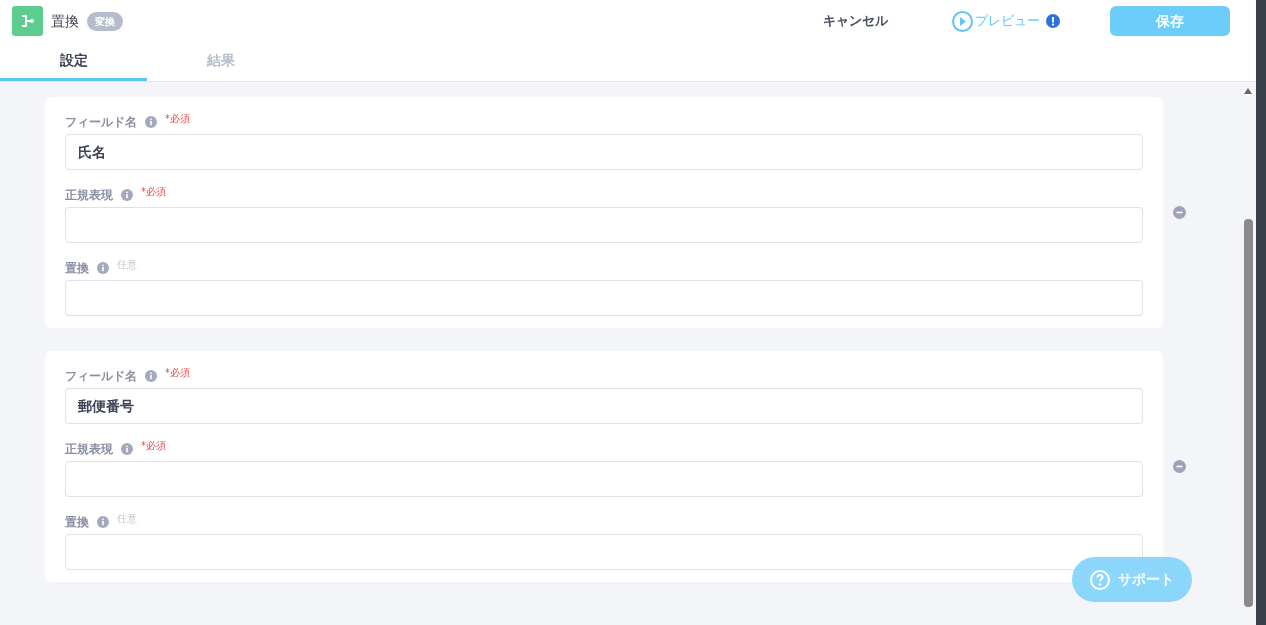  What do you see at coordinates (27, 21) in the screenshot?
I see `flow-icon` at bounding box center [27, 21].